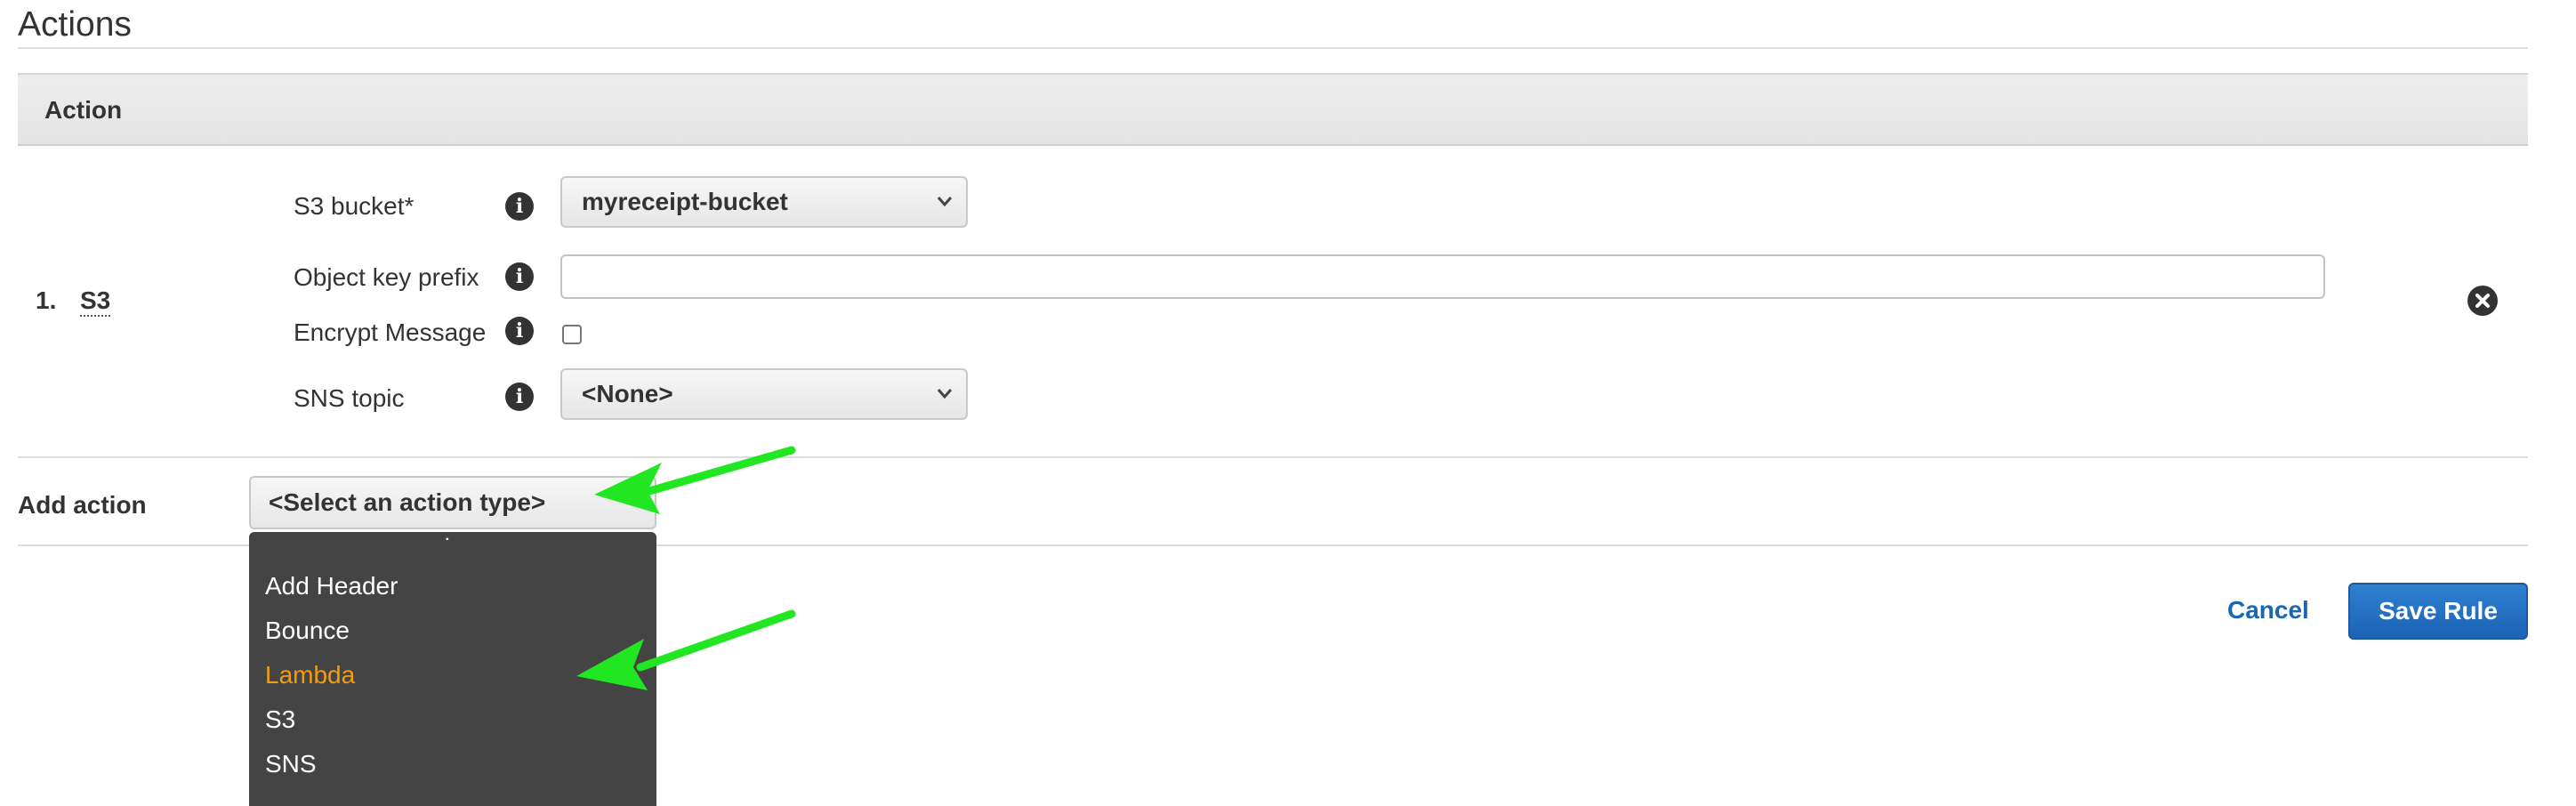 This screenshot has width=2576, height=806. Describe the element at coordinates (572, 334) in the screenshot. I see `encrypt-message-checkbox` at that location.